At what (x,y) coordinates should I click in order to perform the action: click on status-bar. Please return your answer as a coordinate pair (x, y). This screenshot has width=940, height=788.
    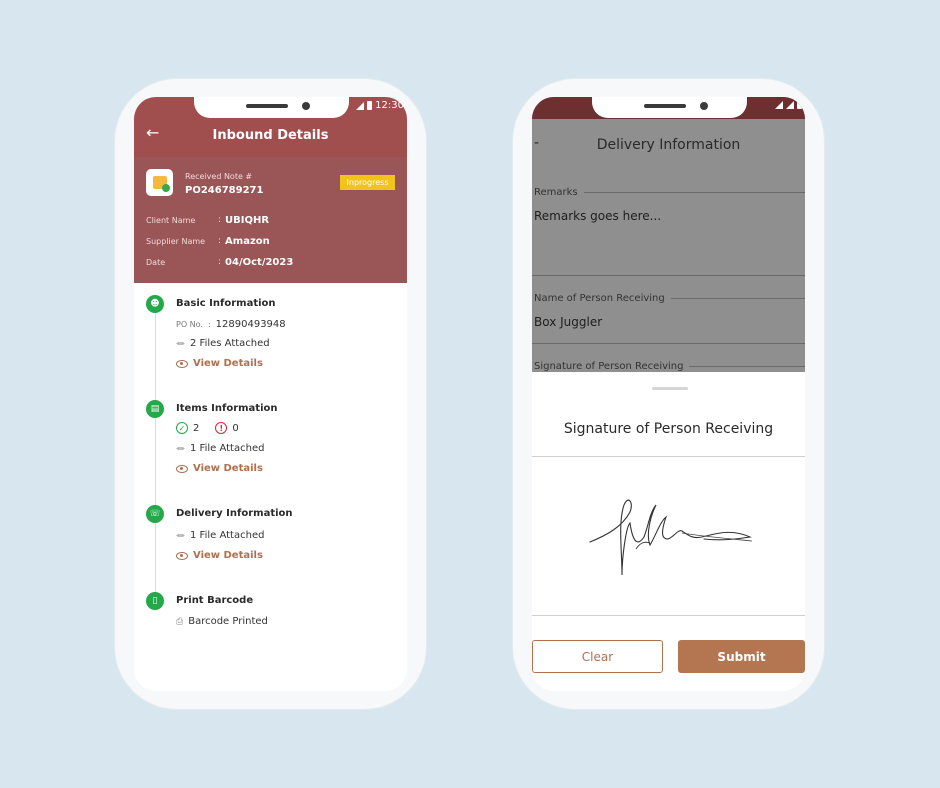
    Looking at the image, I should click on (788, 104).